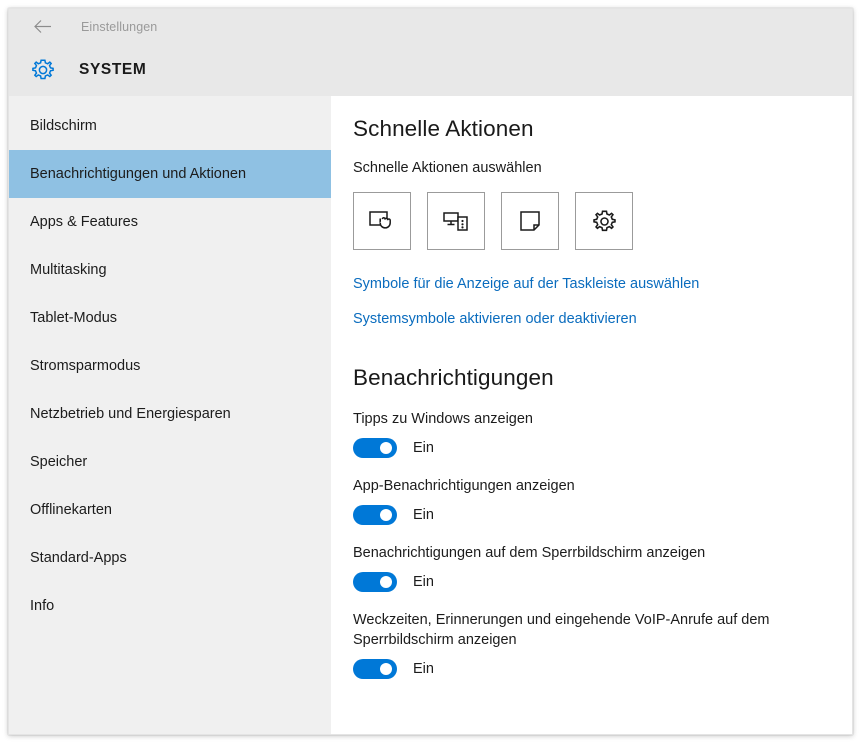 This screenshot has width=865, height=744. I want to click on quick-action-tile-note, so click(530, 221).